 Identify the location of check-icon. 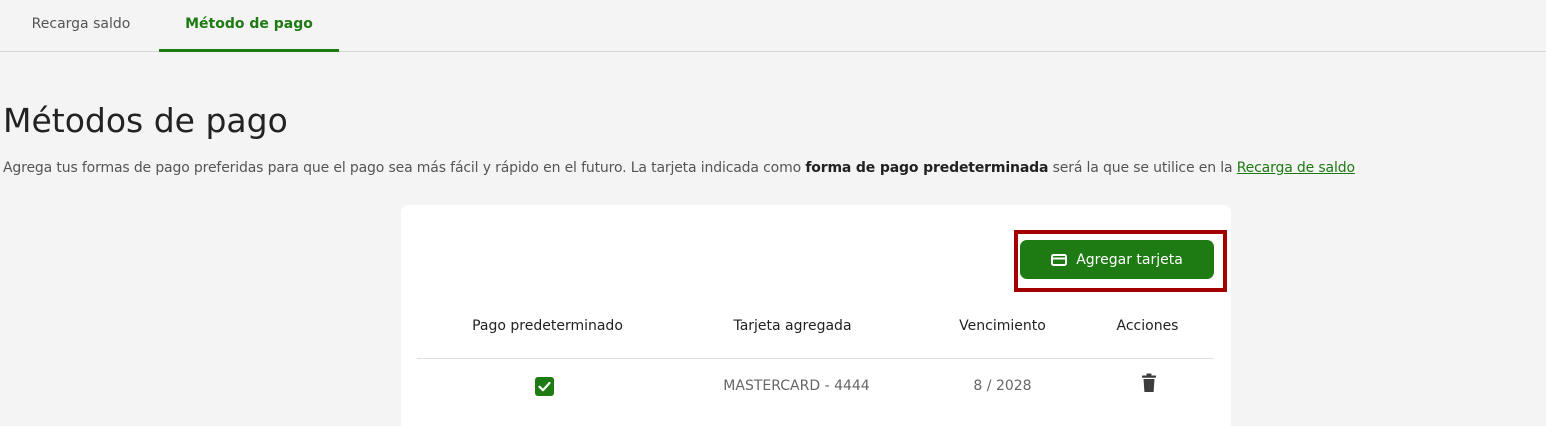
(544, 386).